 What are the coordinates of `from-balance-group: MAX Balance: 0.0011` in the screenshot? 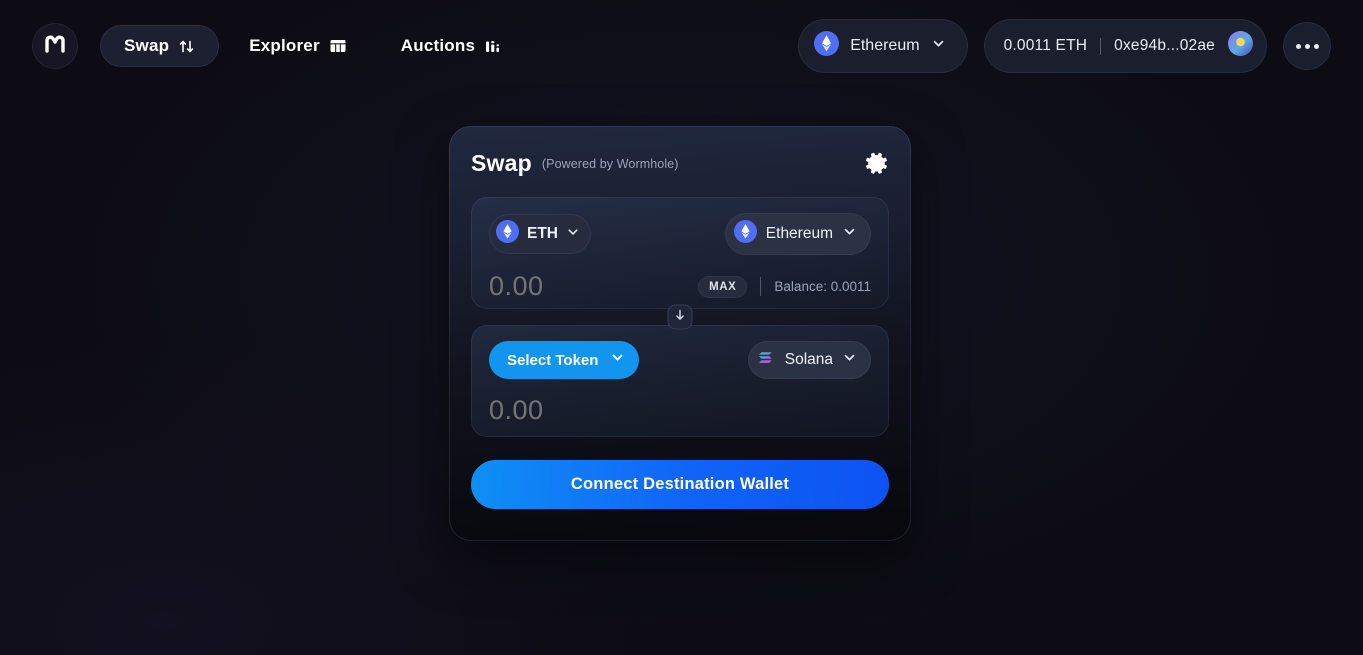 It's located at (784, 286).